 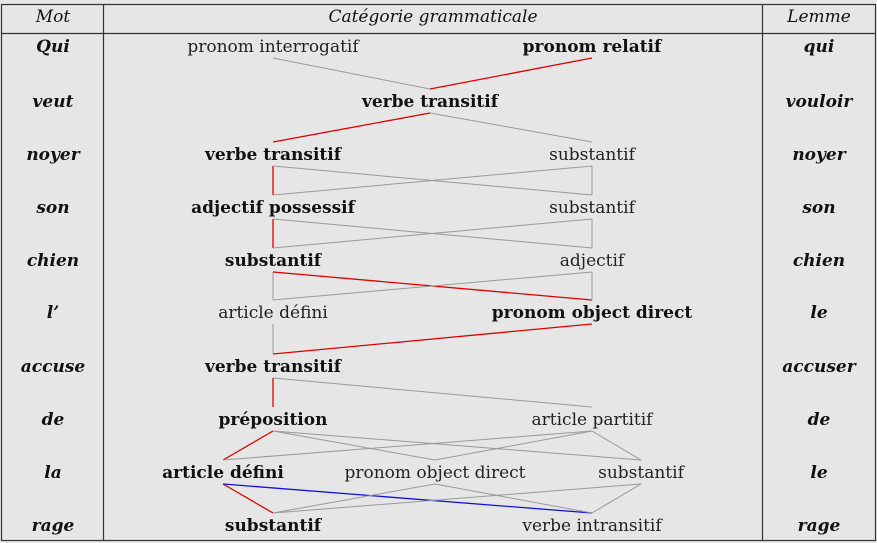 What do you see at coordinates (818, 17) in the screenshot?
I see `header-lemma: Lemme` at bounding box center [818, 17].